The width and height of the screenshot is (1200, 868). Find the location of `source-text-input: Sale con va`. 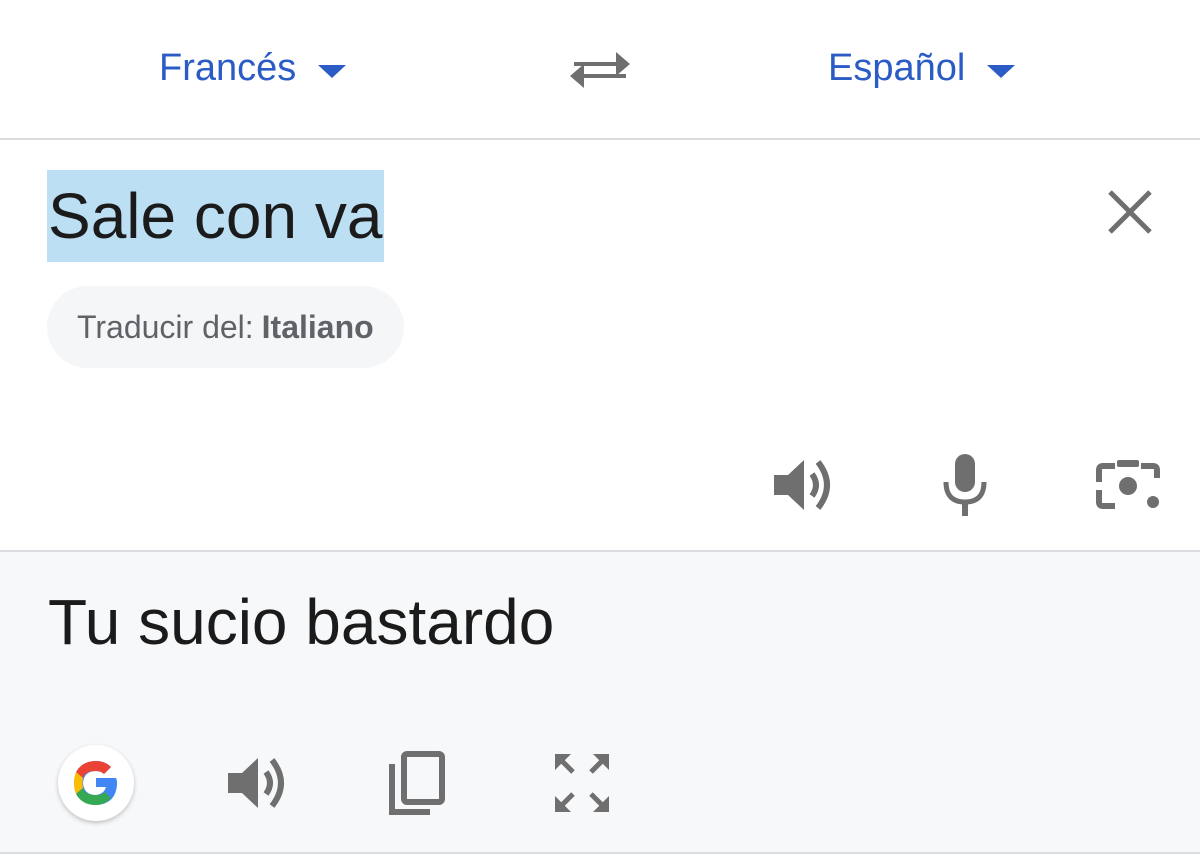

source-text-input: Sale con va is located at coordinates (216, 216).